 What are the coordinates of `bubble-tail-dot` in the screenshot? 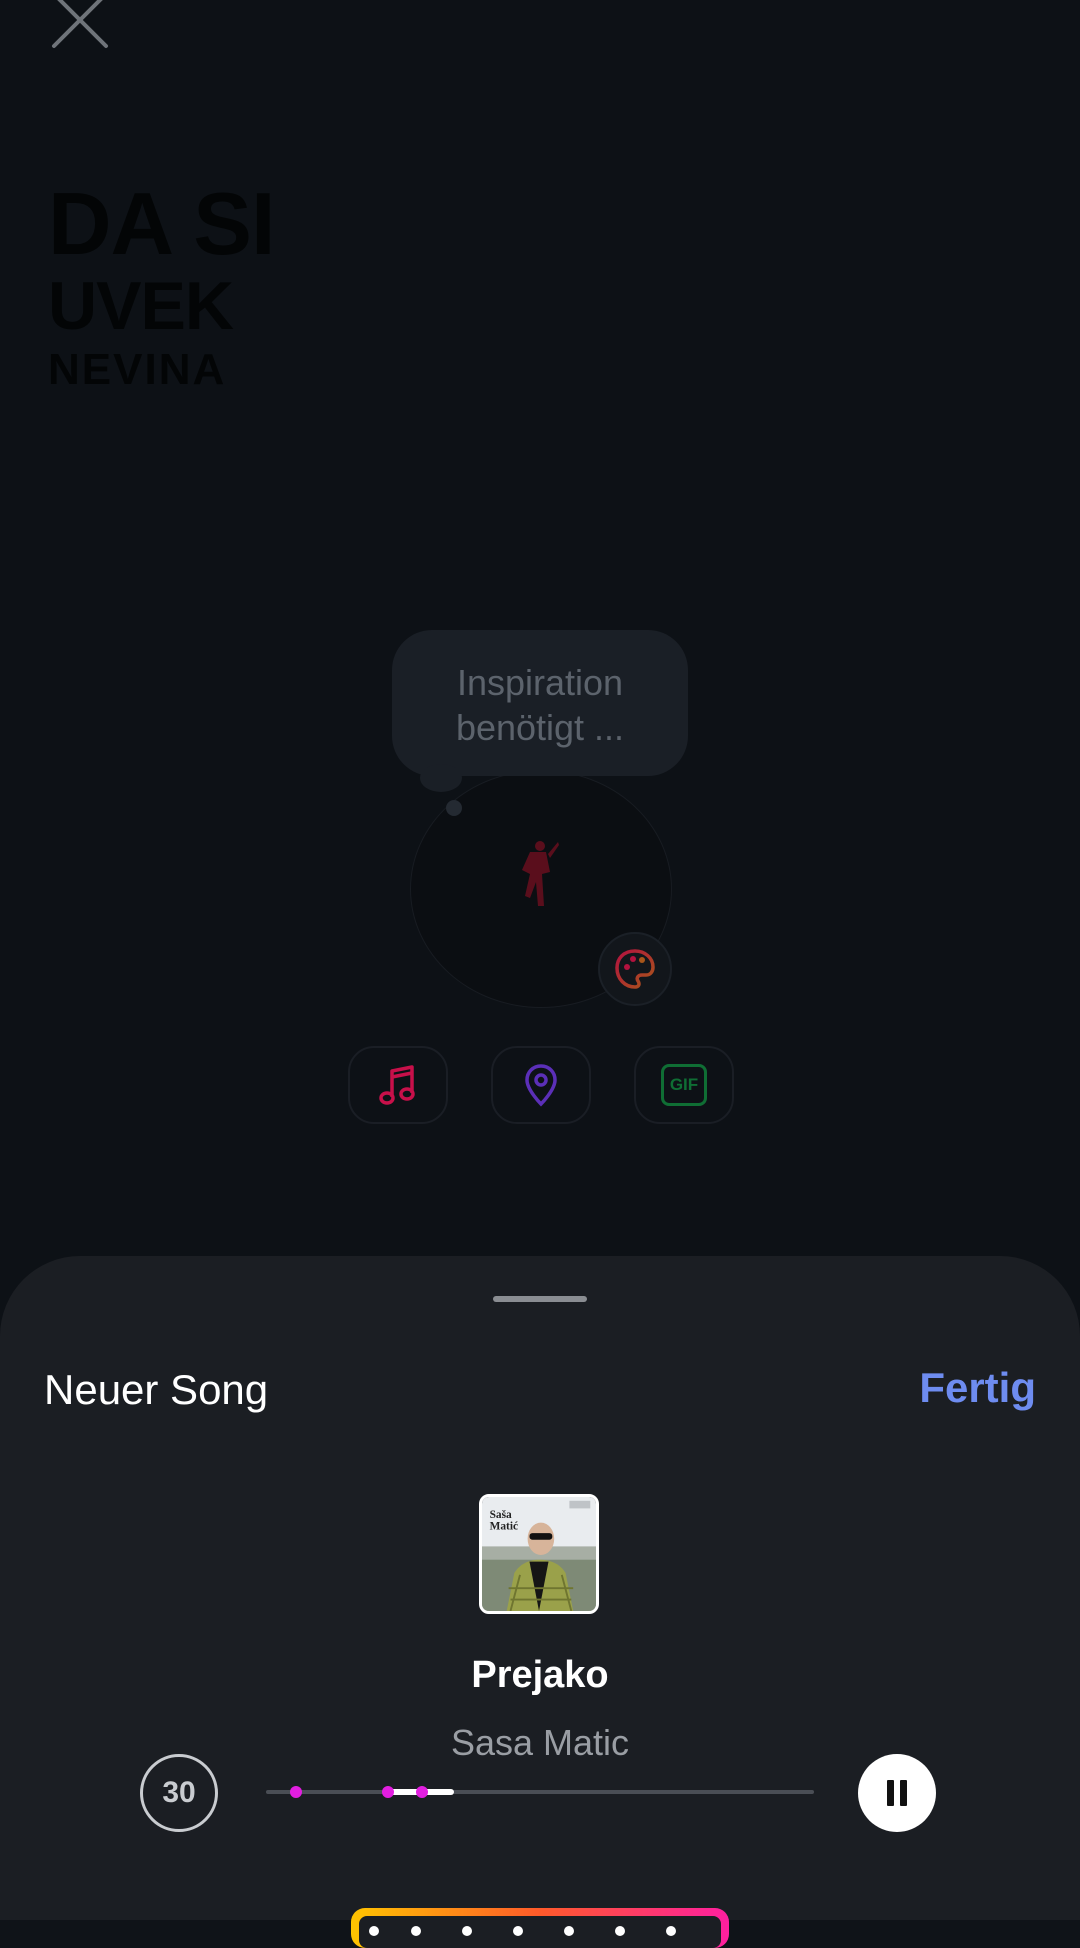 It's located at (454, 808).